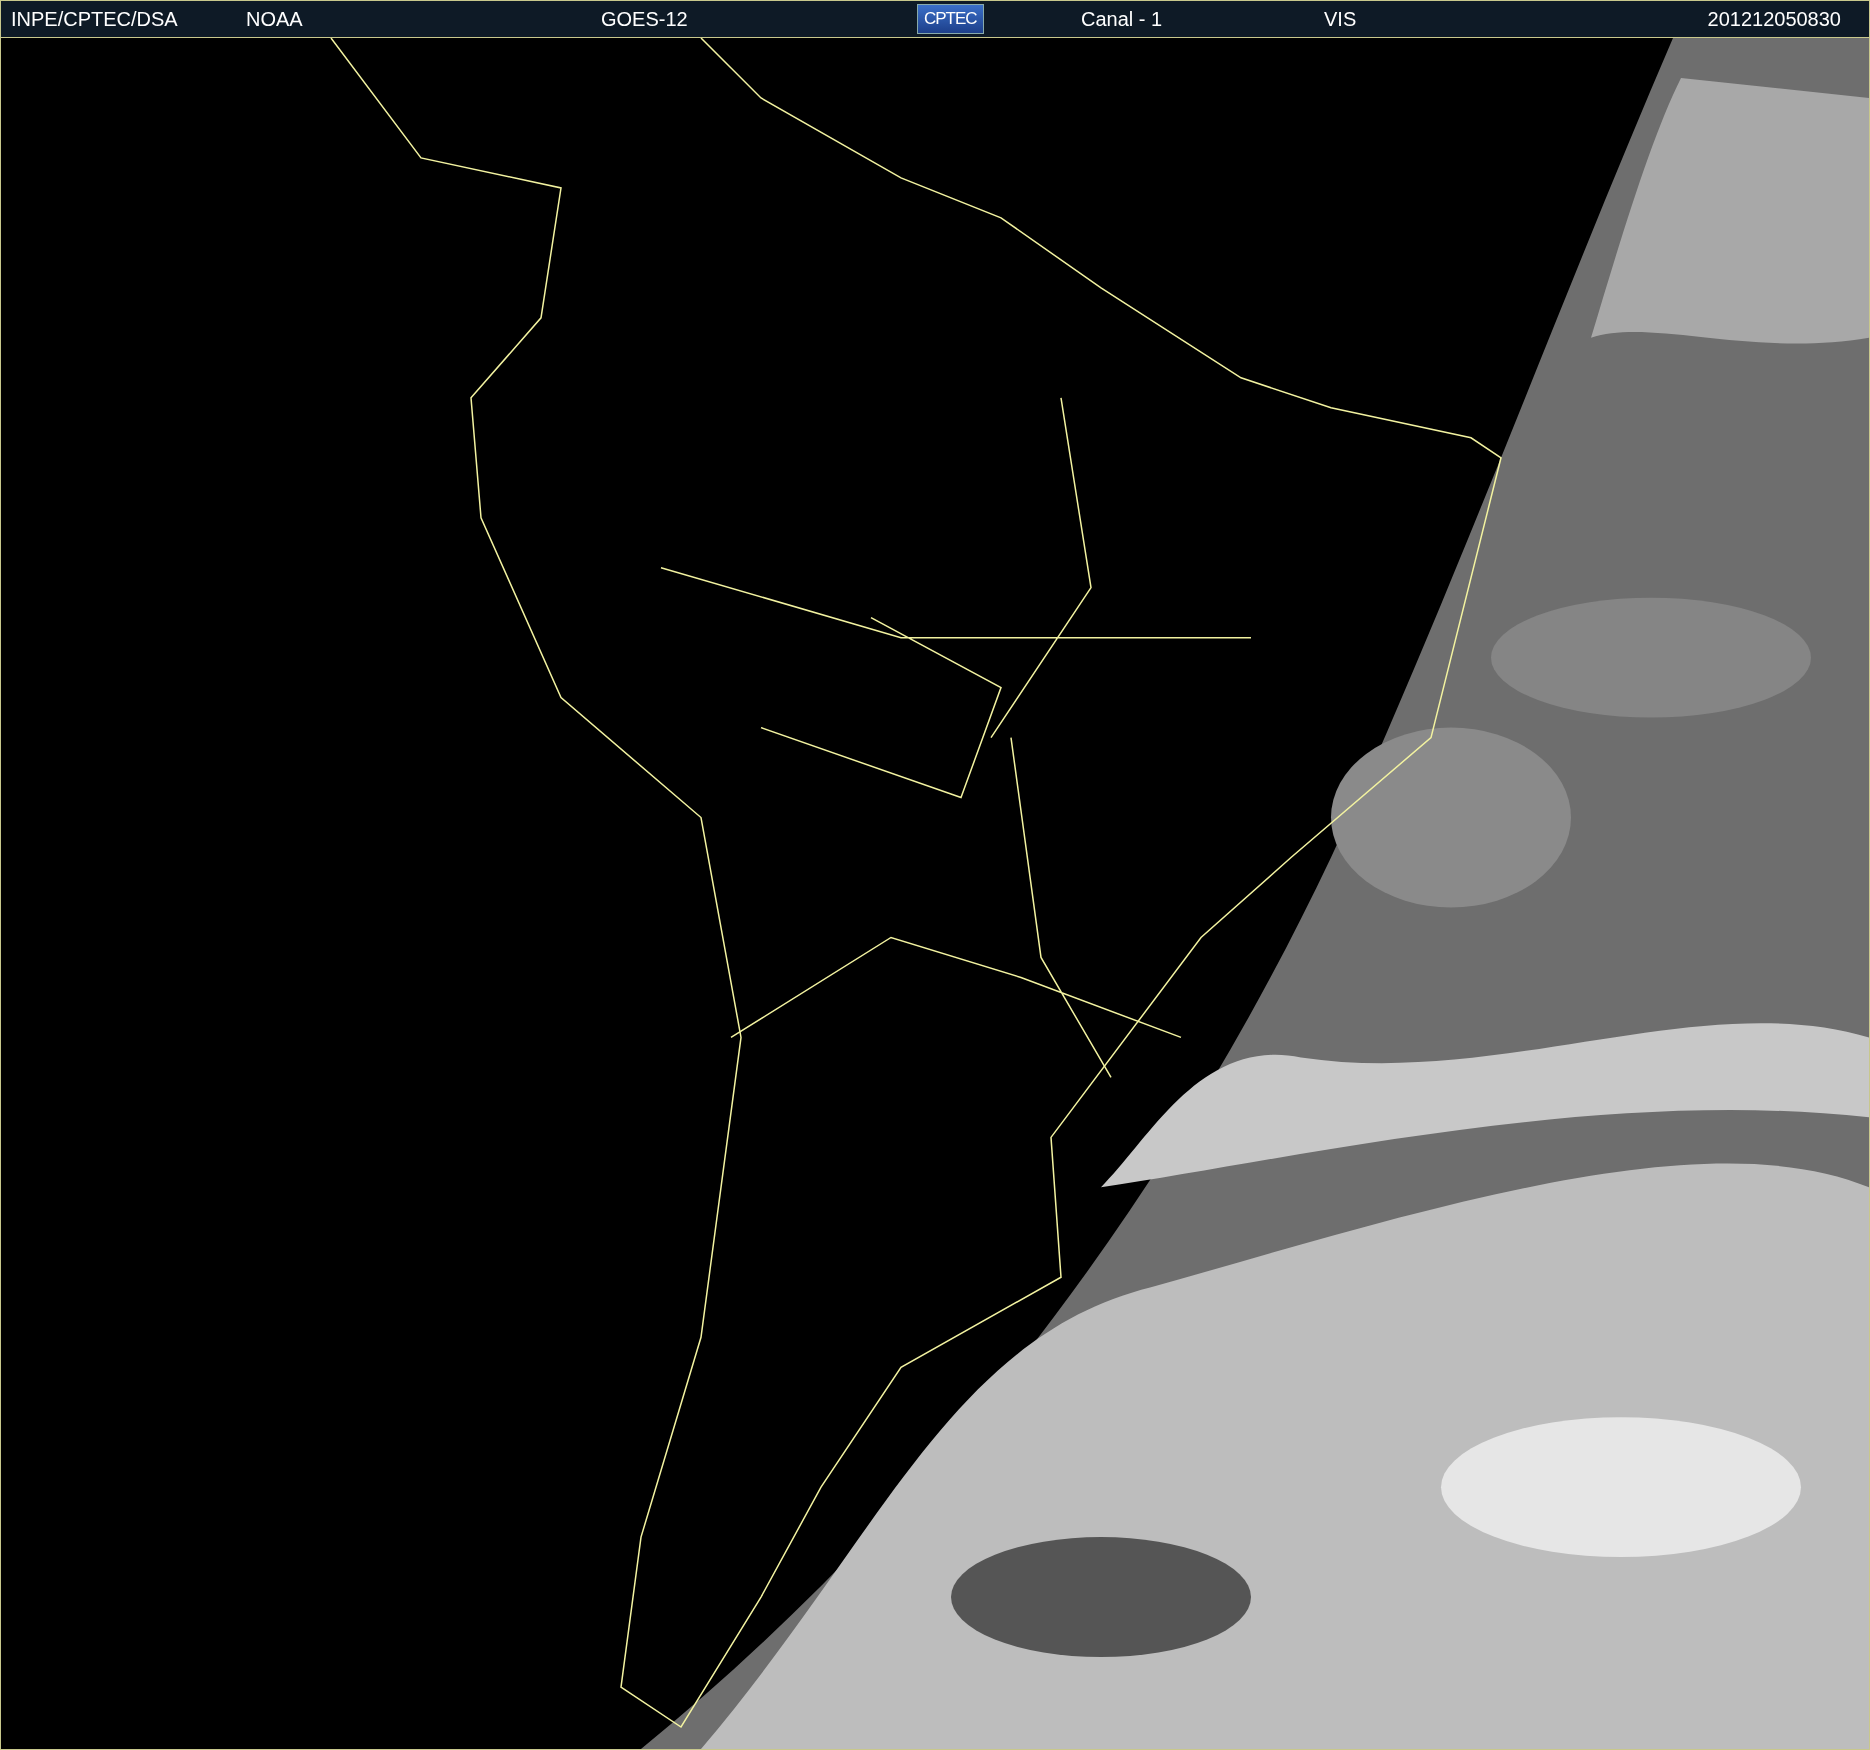  What do you see at coordinates (1774, 19) in the screenshot?
I see `header-label: 201212050830` at bounding box center [1774, 19].